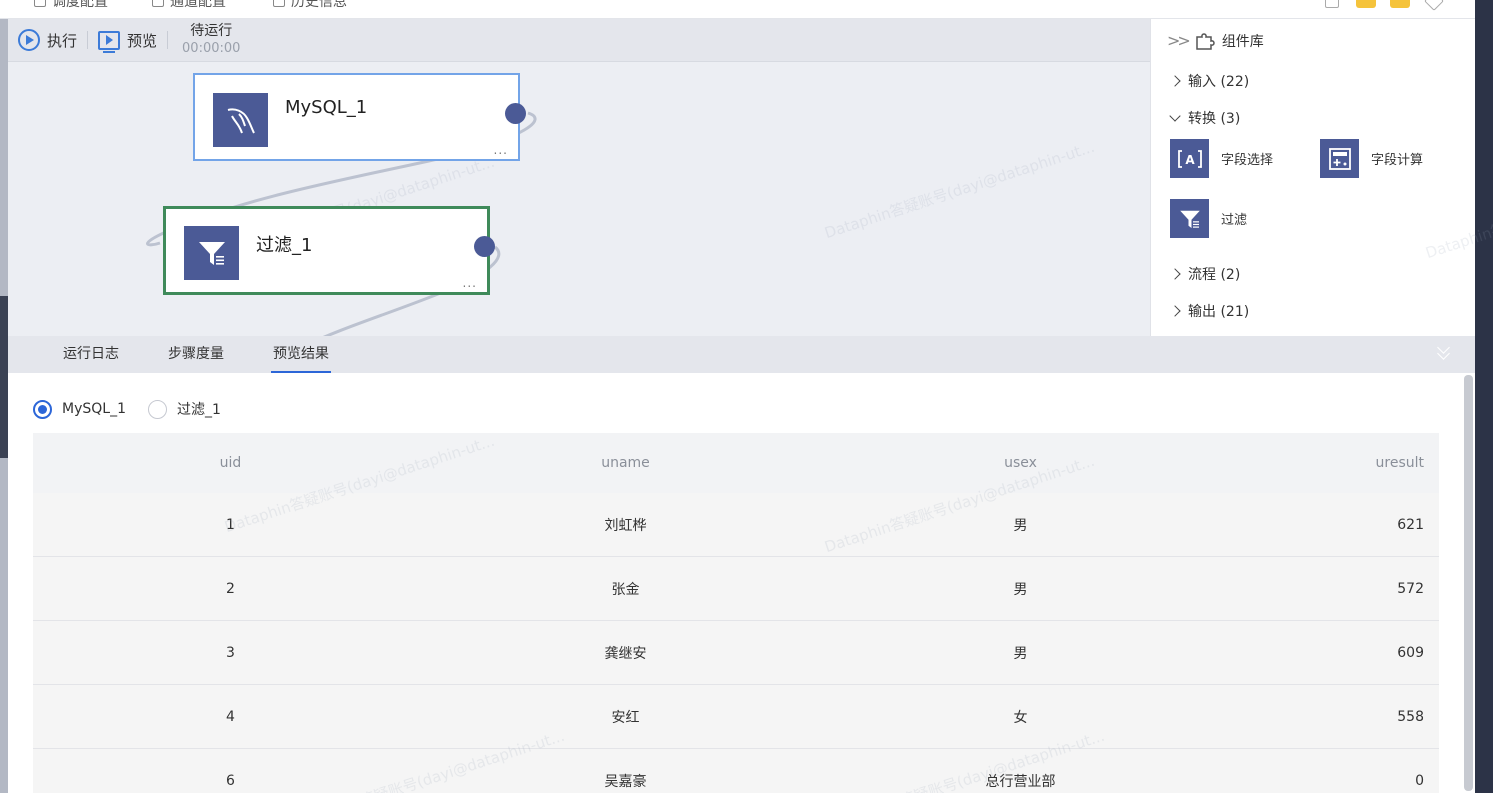  I want to click on radio-label: 过滤_1, so click(198, 410).